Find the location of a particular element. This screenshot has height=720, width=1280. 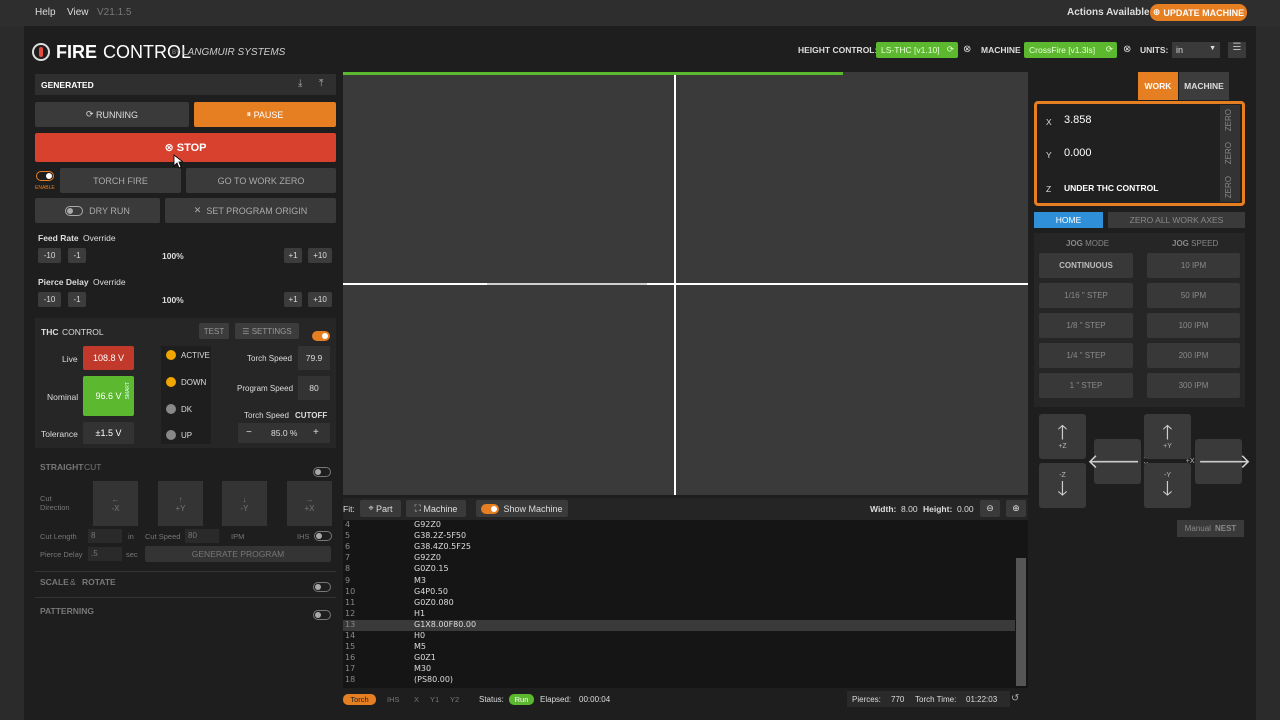

zero-x-button: ZERO is located at coordinates (1228, 120).